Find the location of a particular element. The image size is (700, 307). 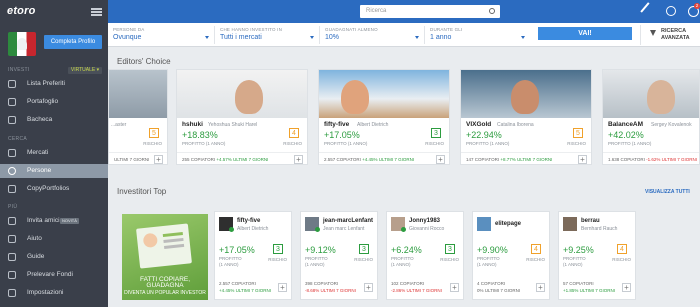

top-bar: Ricerca 2 is located at coordinates (404, 11).